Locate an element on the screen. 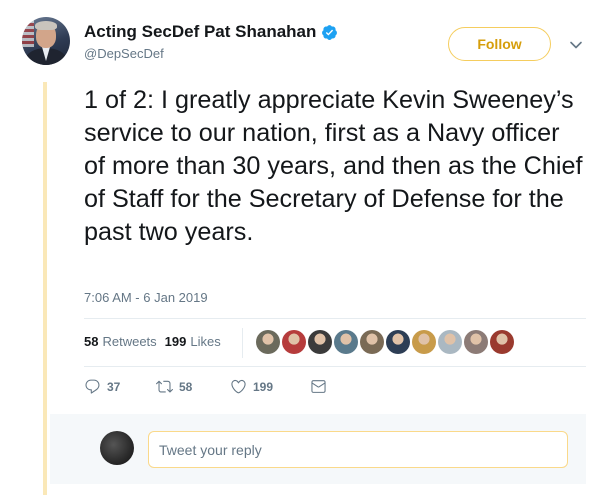  avatar-hair is located at coordinates (46, 25).